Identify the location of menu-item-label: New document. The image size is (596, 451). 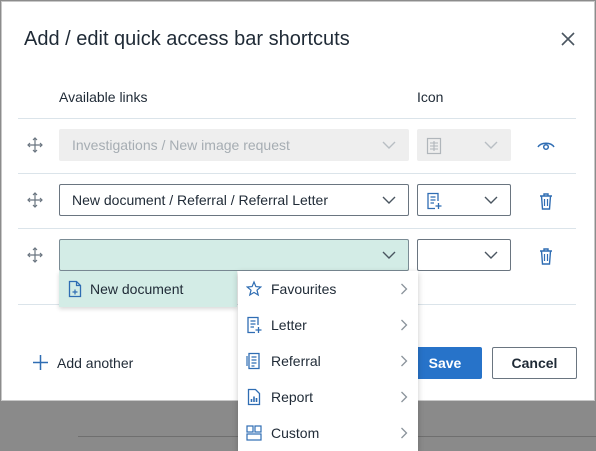
(137, 289).